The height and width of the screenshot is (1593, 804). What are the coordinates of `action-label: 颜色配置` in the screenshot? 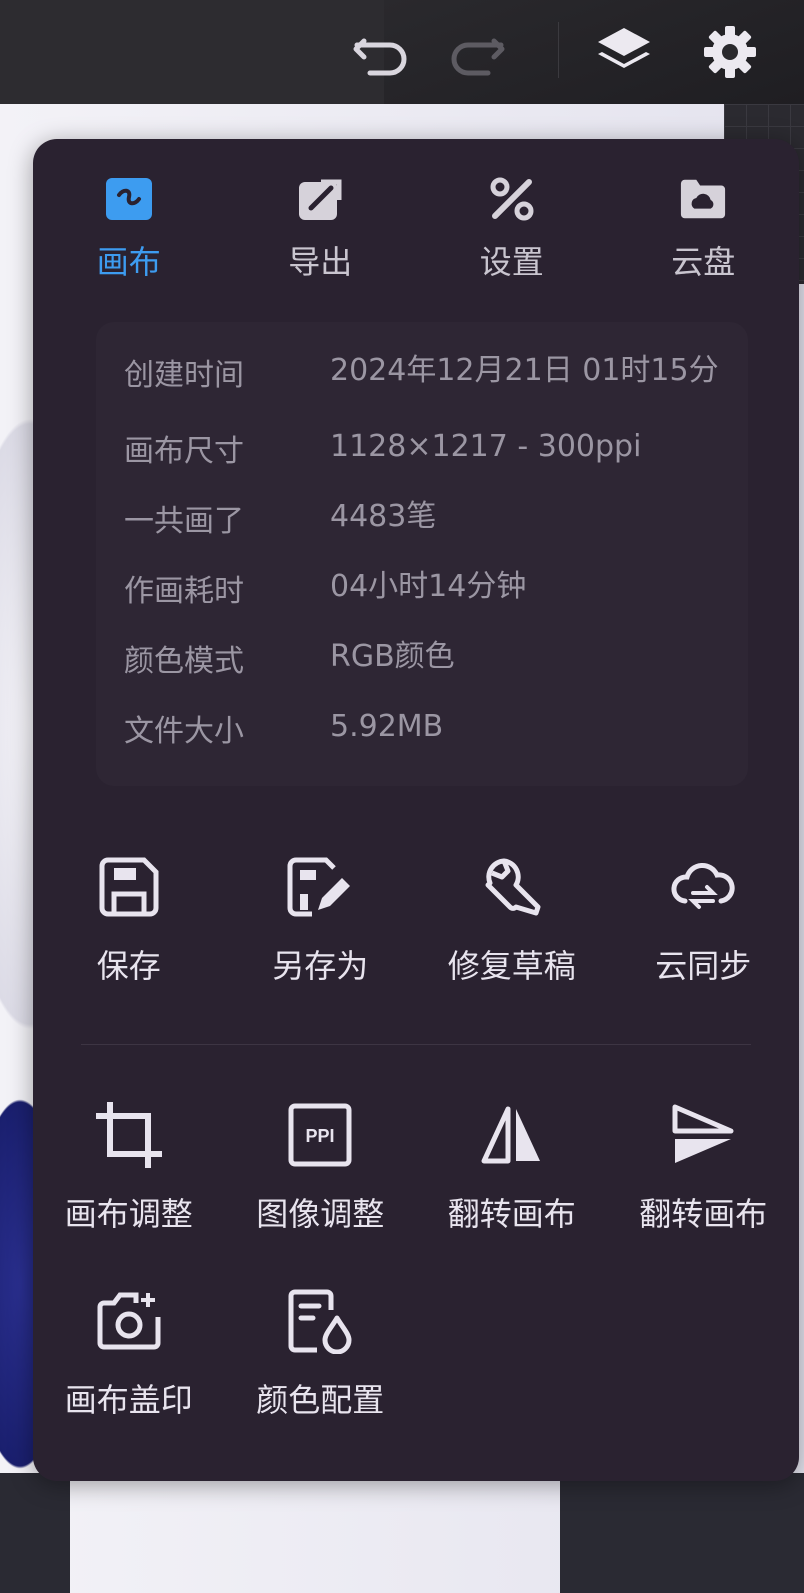 It's located at (320, 1400).